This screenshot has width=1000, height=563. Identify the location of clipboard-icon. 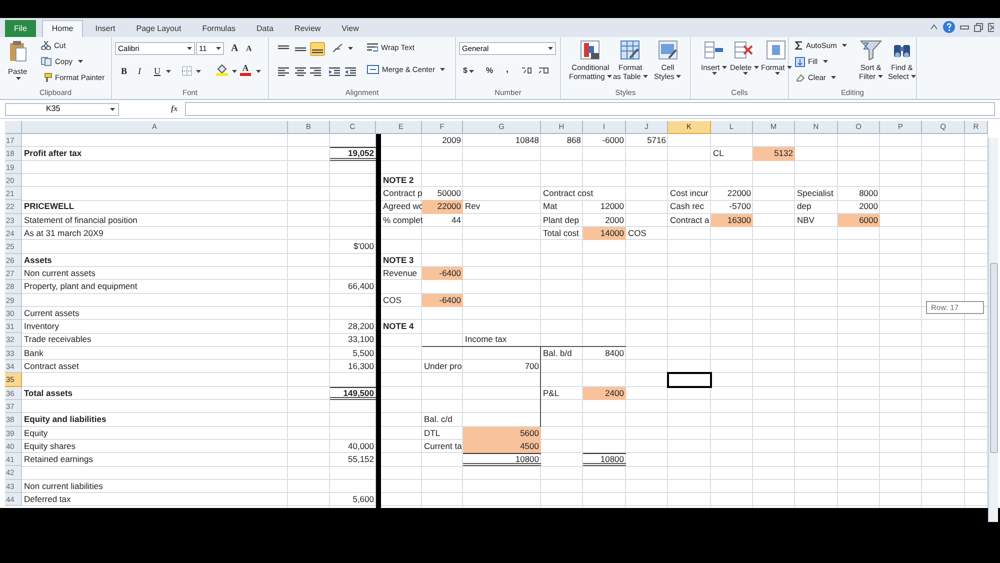
(17, 51).